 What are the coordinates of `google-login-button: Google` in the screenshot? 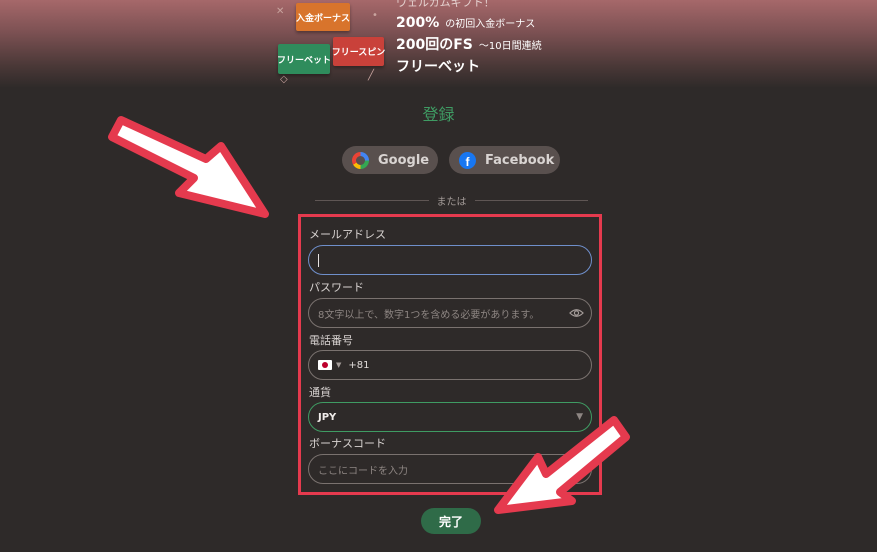 It's located at (390, 160).